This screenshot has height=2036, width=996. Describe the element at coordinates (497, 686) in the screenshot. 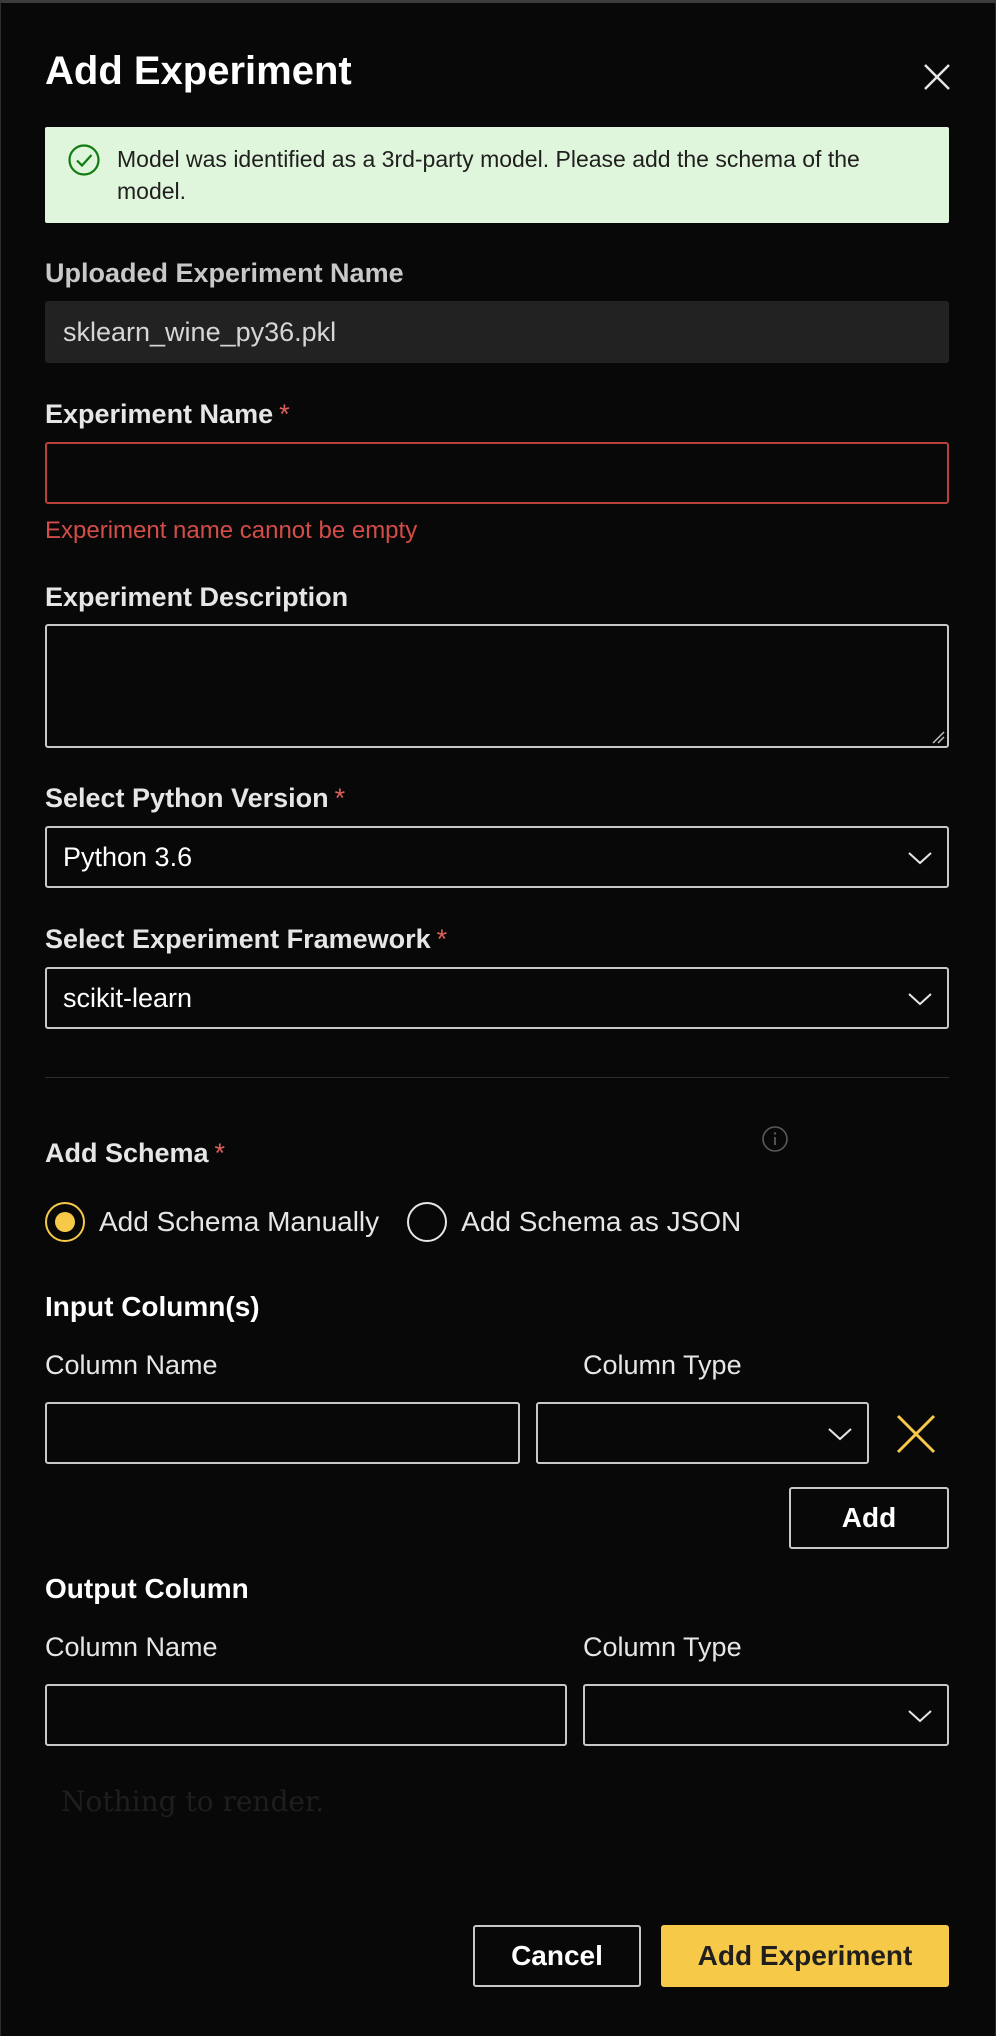

I see `experiment-description-input` at that location.